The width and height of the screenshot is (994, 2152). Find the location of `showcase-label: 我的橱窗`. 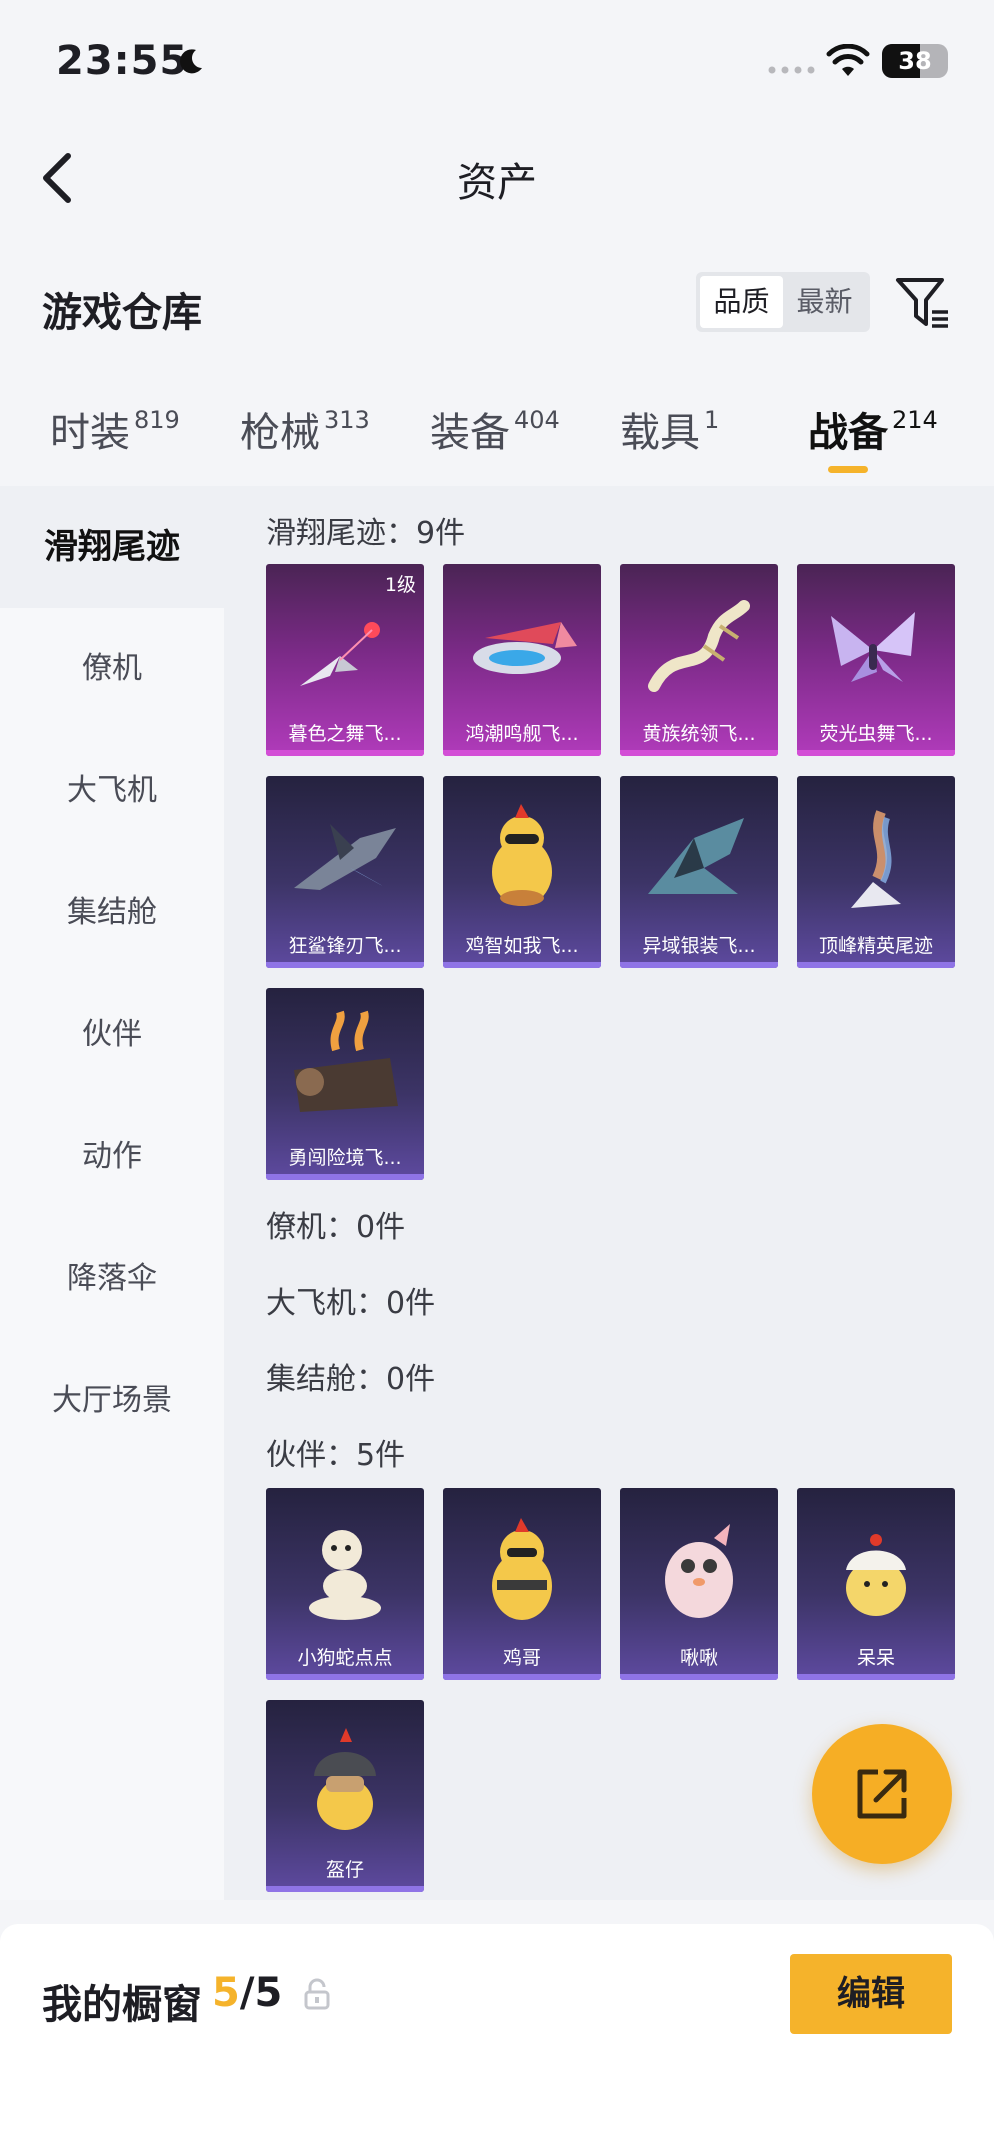

showcase-label: 我的橱窗 is located at coordinates (122, 2005).